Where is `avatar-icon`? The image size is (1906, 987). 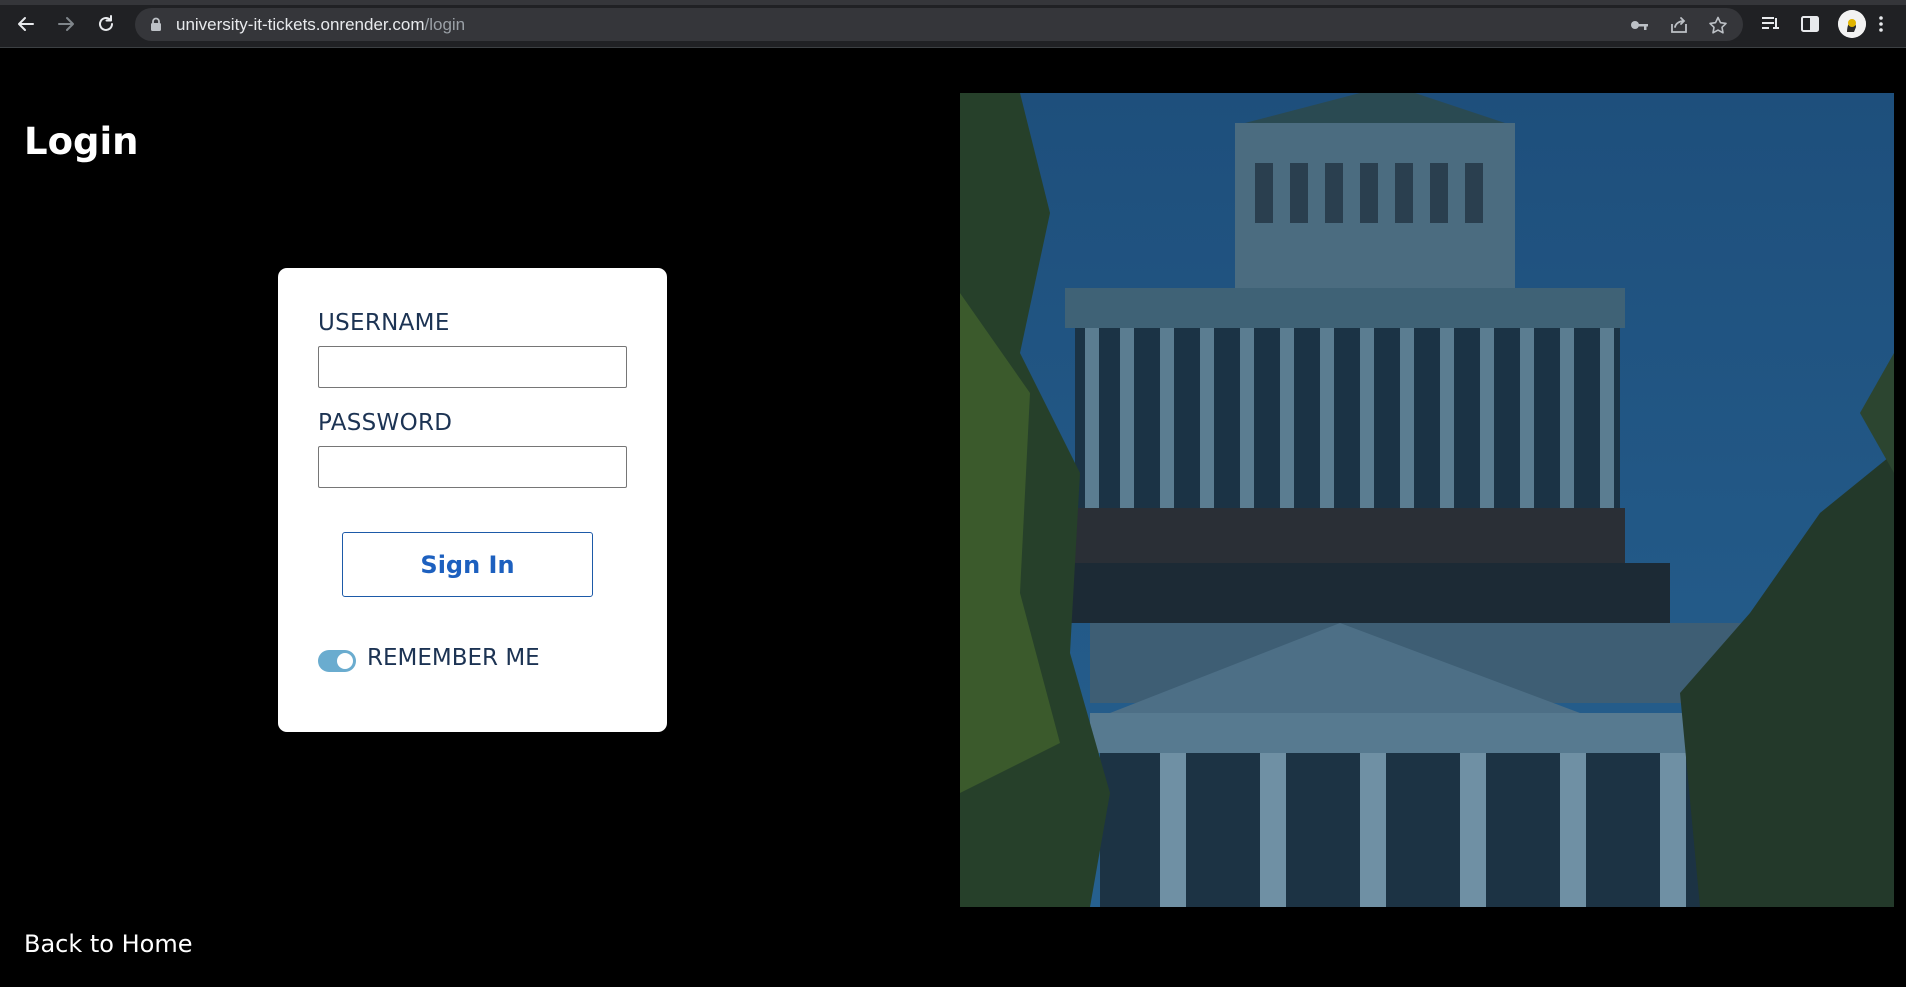 avatar-icon is located at coordinates (1852, 24).